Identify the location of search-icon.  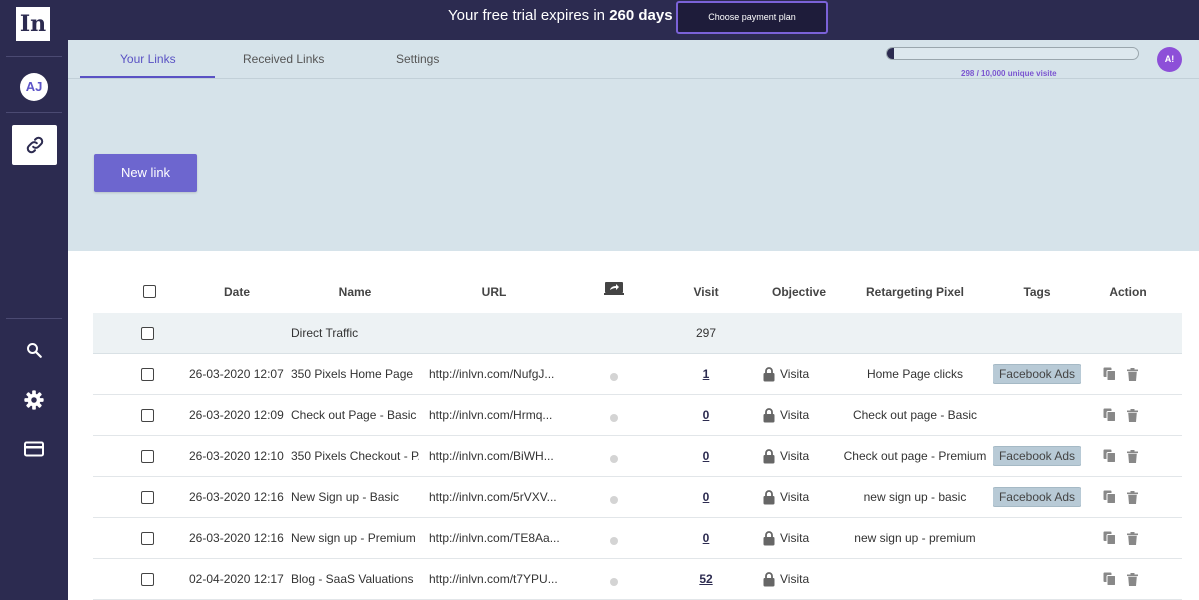
(34, 350).